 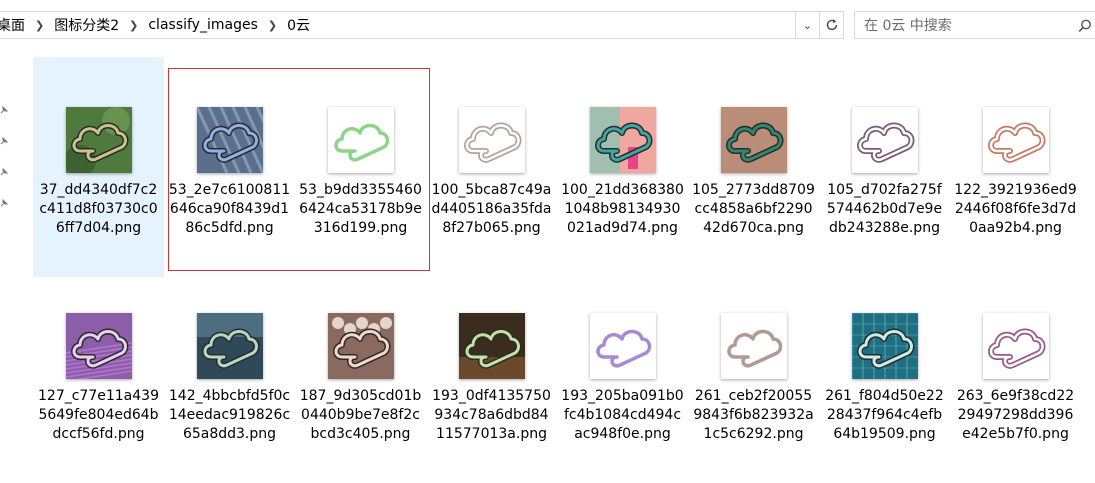 I want to click on refresh-button, so click(x=832, y=25).